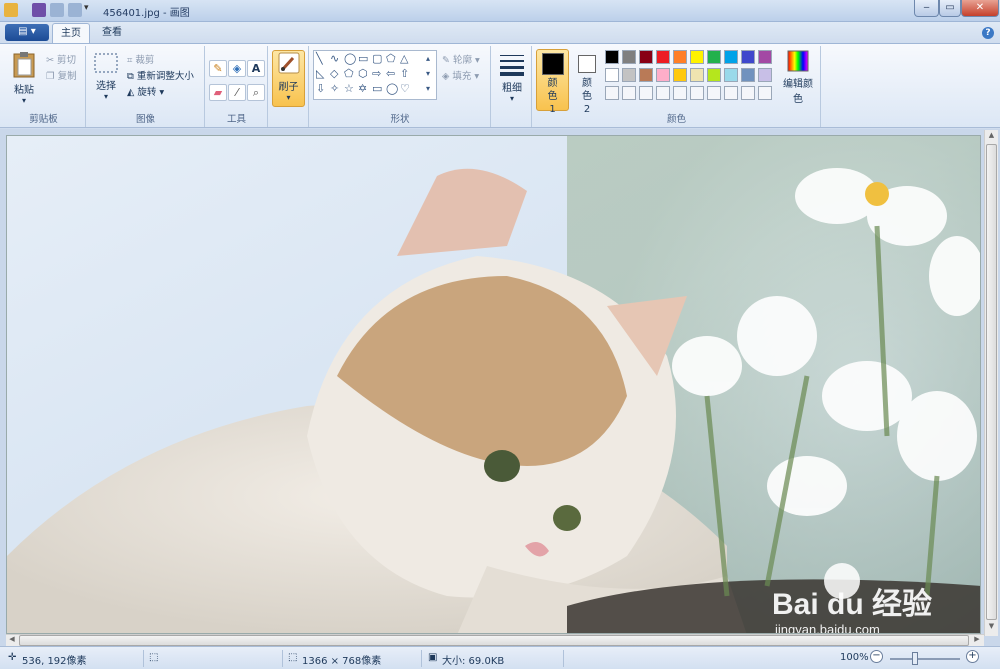  I want to click on scroll-right-icon: ▶, so click(977, 640).